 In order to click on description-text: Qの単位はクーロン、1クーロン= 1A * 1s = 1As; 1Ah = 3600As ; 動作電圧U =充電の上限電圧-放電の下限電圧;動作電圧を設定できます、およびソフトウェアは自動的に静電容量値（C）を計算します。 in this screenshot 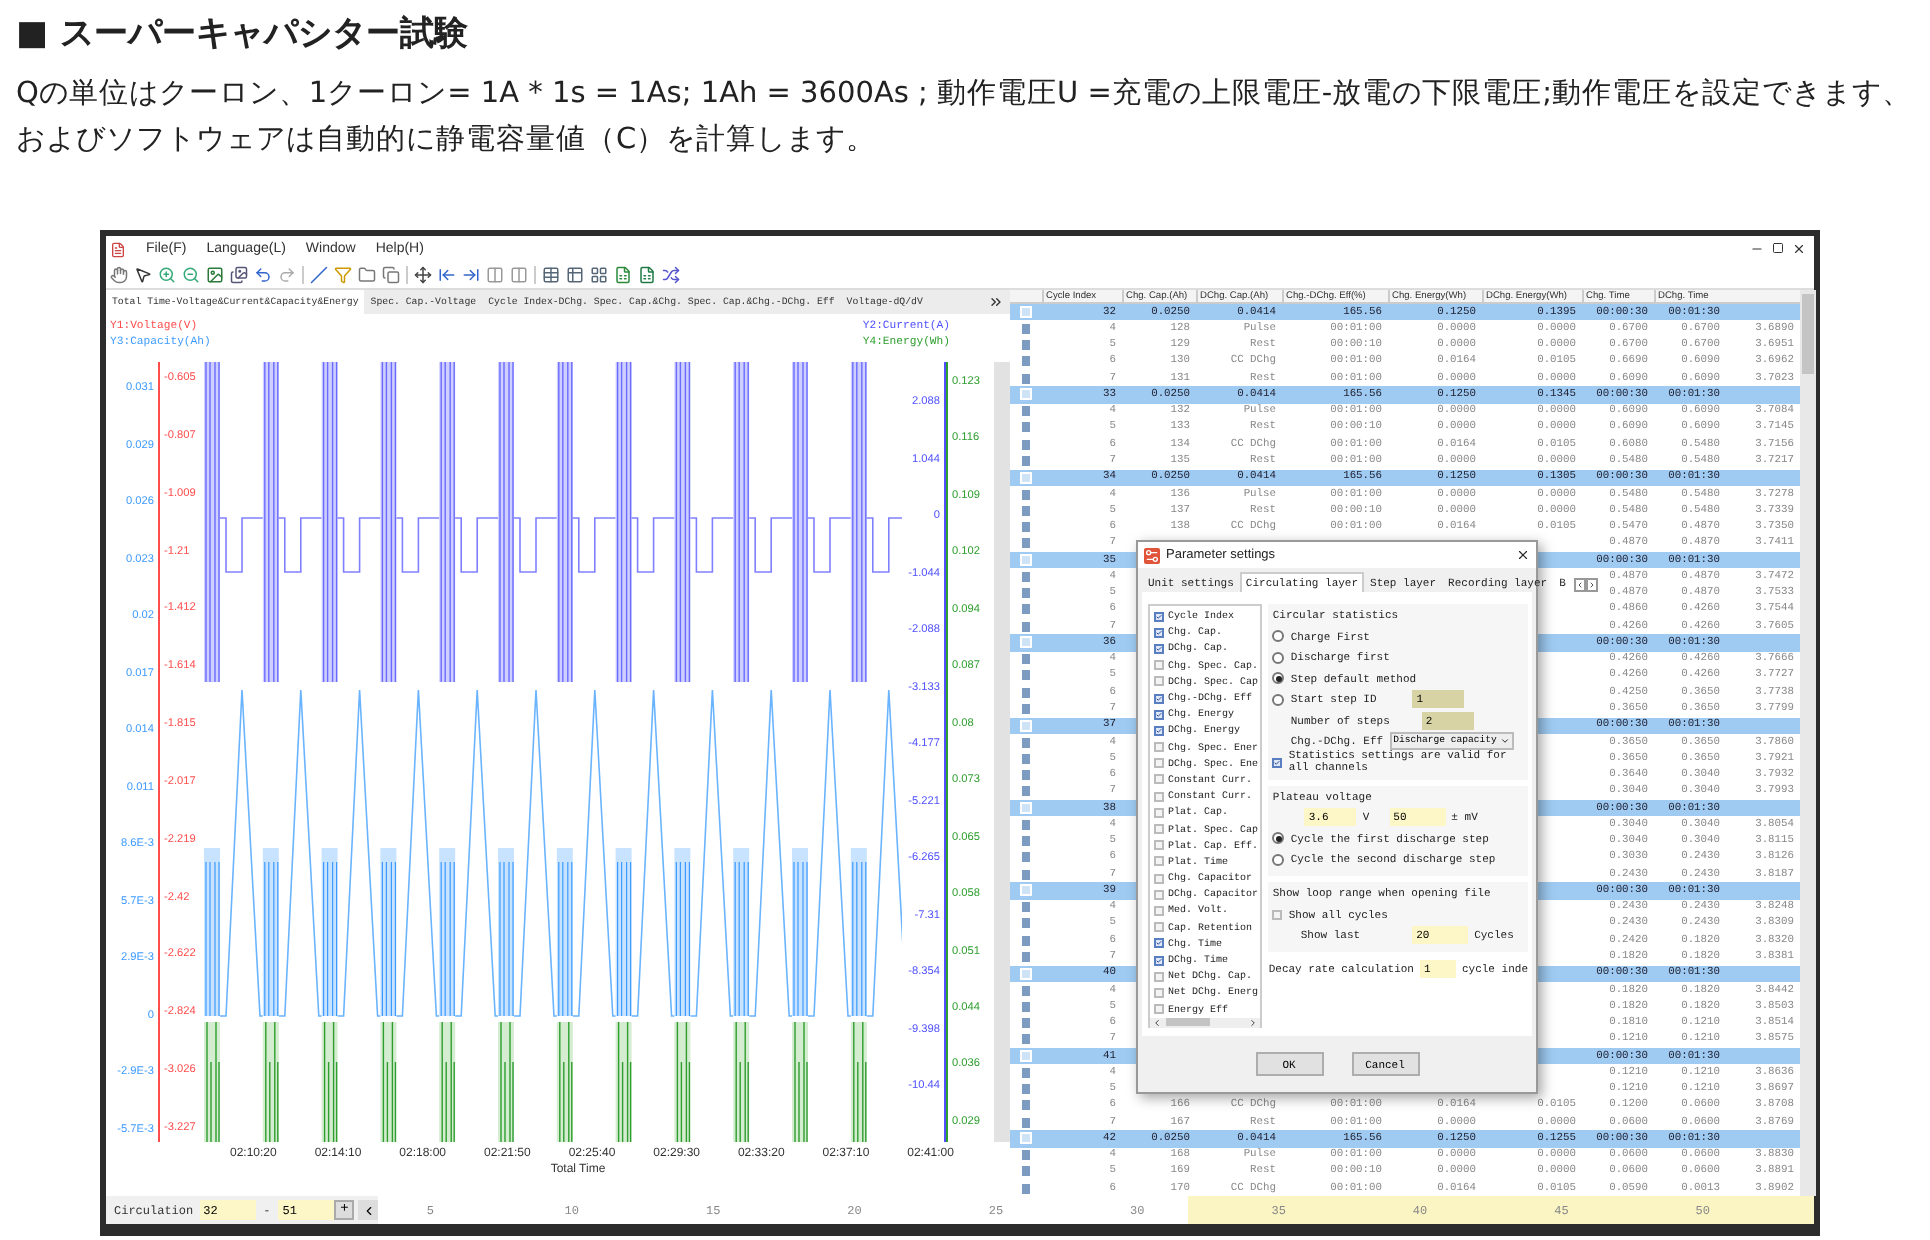, I will do `click(965, 117)`.